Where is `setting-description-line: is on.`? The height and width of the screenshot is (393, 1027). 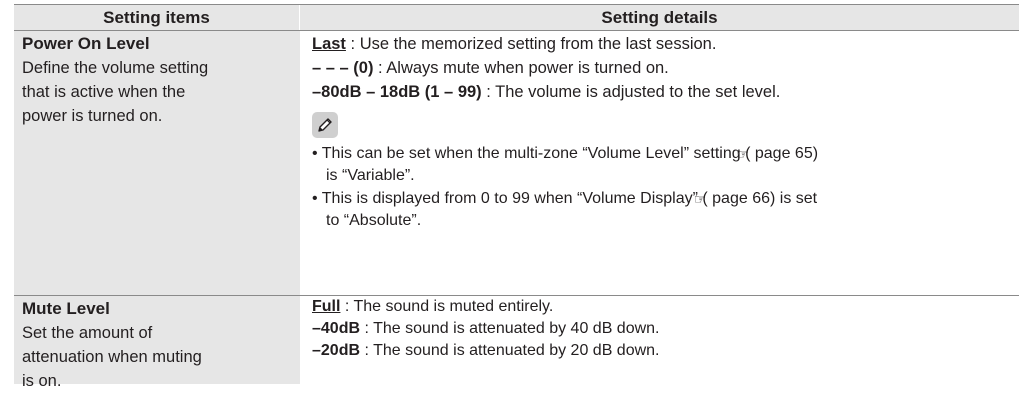
setting-description-line: is on. is located at coordinates (42, 381).